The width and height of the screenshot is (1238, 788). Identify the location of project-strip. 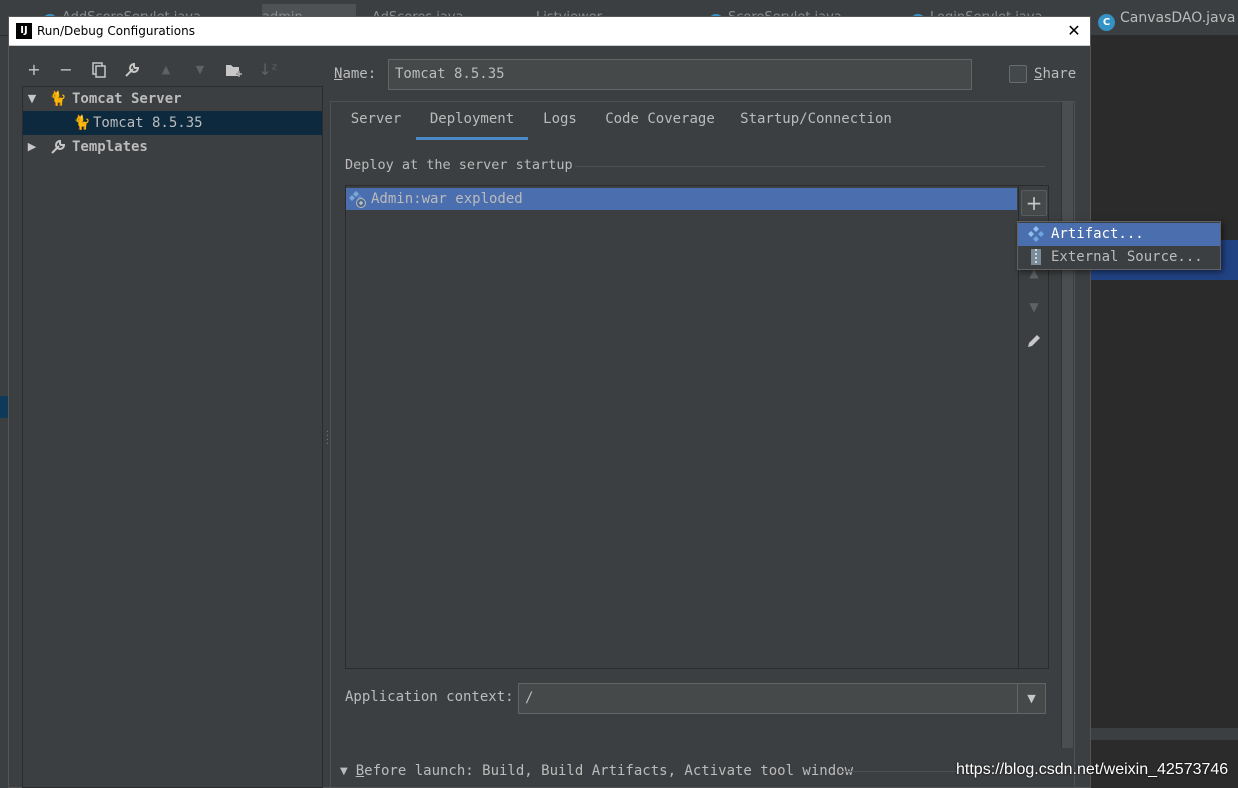
(4, 412).